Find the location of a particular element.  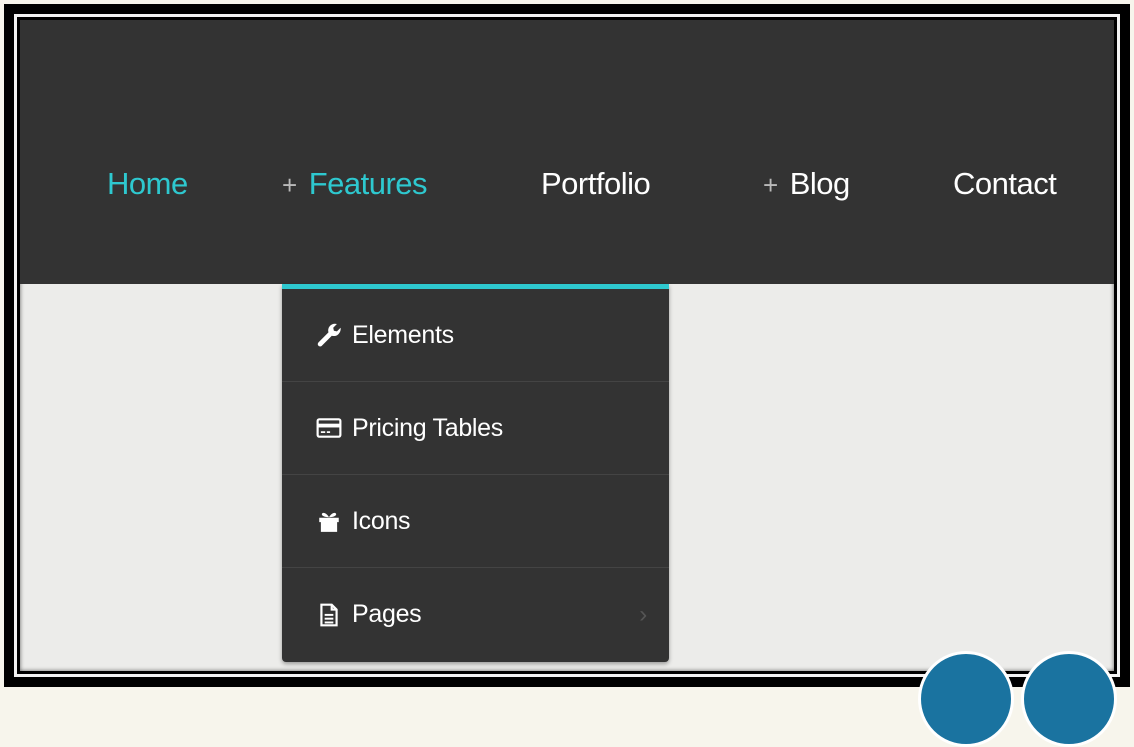

dropdown-item-label: Pages is located at coordinates (387, 614).